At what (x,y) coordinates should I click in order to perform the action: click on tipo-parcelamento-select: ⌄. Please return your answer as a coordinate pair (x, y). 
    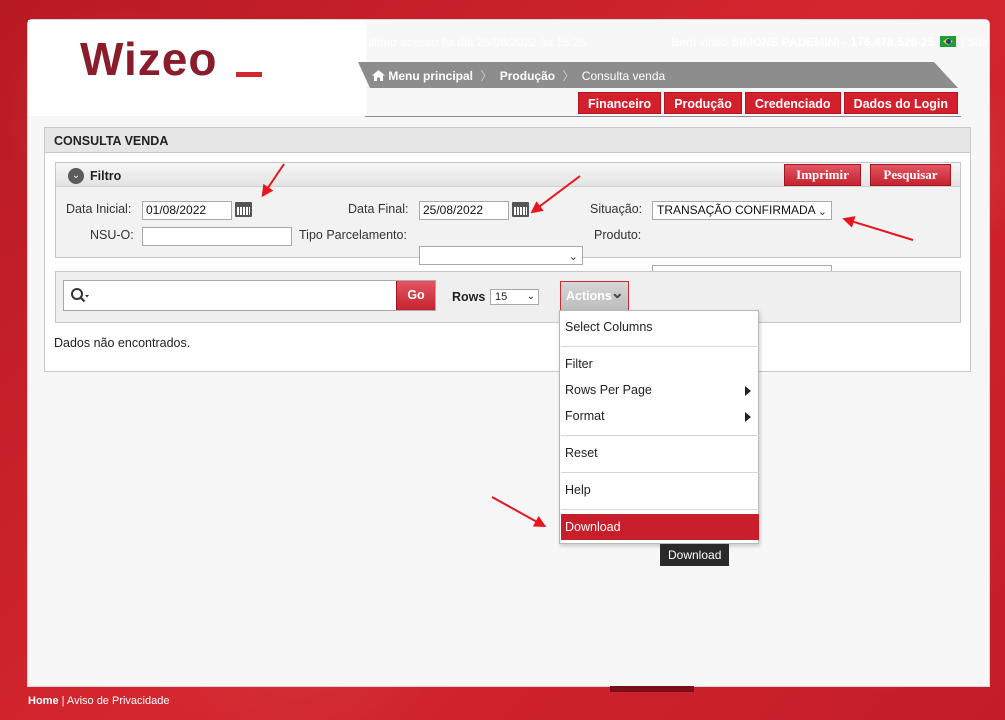
    Looking at the image, I should click on (501, 255).